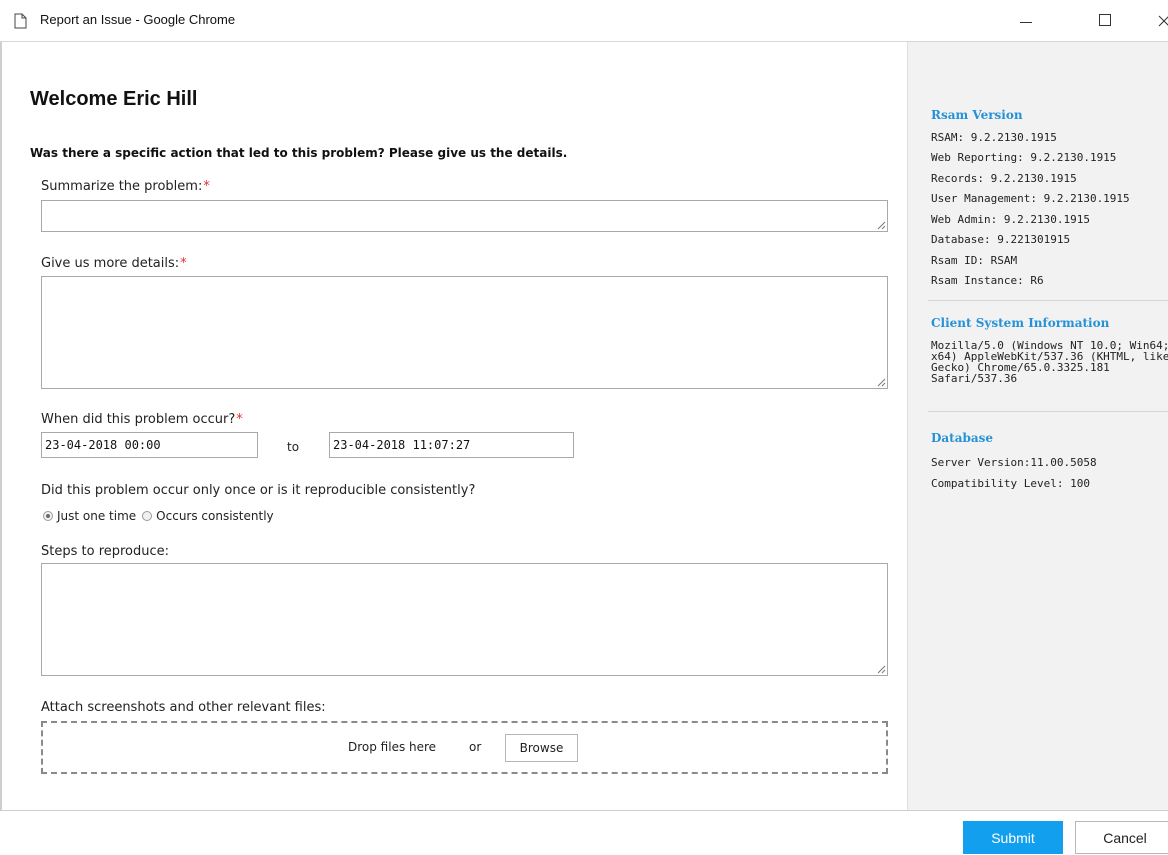 The image size is (1168, 855). Describe the element at coordinates (977, 115) in the screenshot. I see `rsam-version-heading: Rsam Version` at that location.